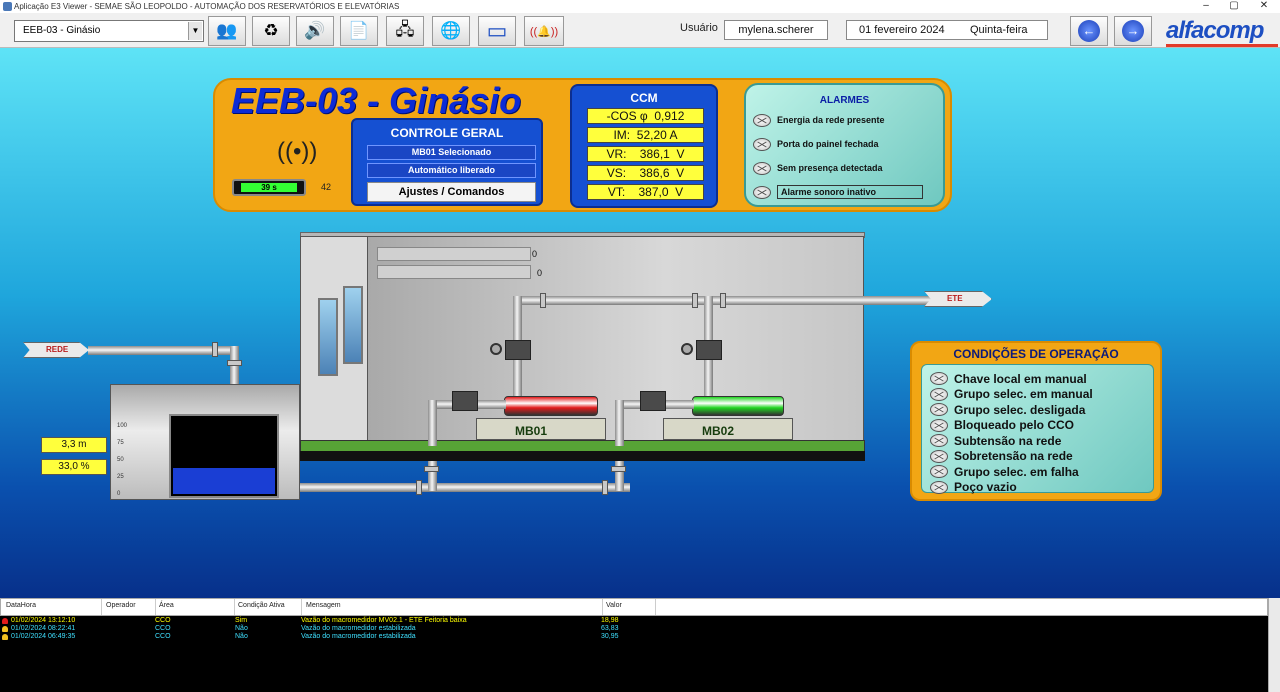 The height and width of the screenshot is (692, 1280). I want to click on condition-item: Subtensão na rede, so click(995, 440).